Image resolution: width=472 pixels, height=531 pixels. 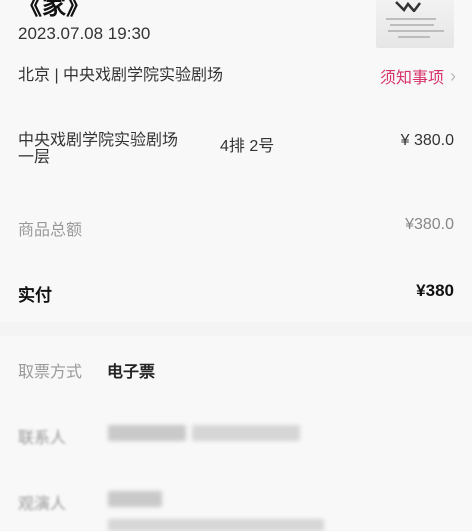 I want to click on show-venue: 北京 | 中央戏剧学院实验剧场, so click(x=121, y=75).